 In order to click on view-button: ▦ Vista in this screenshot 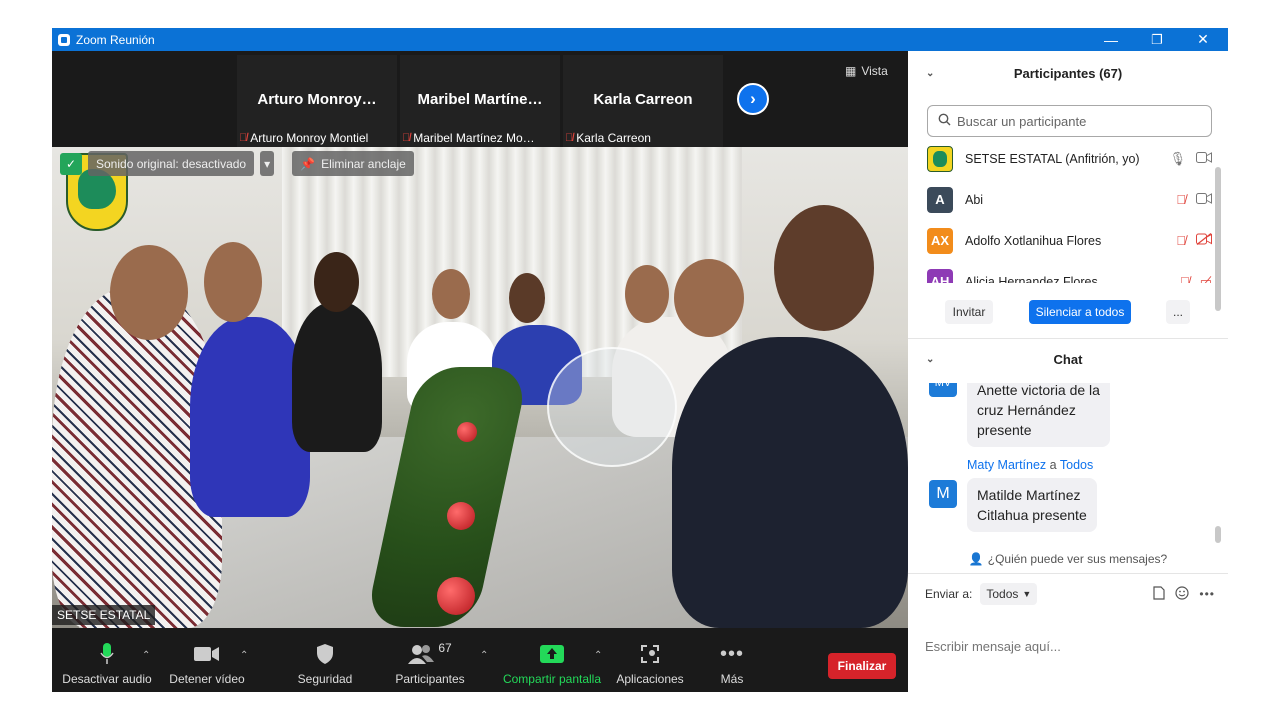, I will do `click(866, 71)`.